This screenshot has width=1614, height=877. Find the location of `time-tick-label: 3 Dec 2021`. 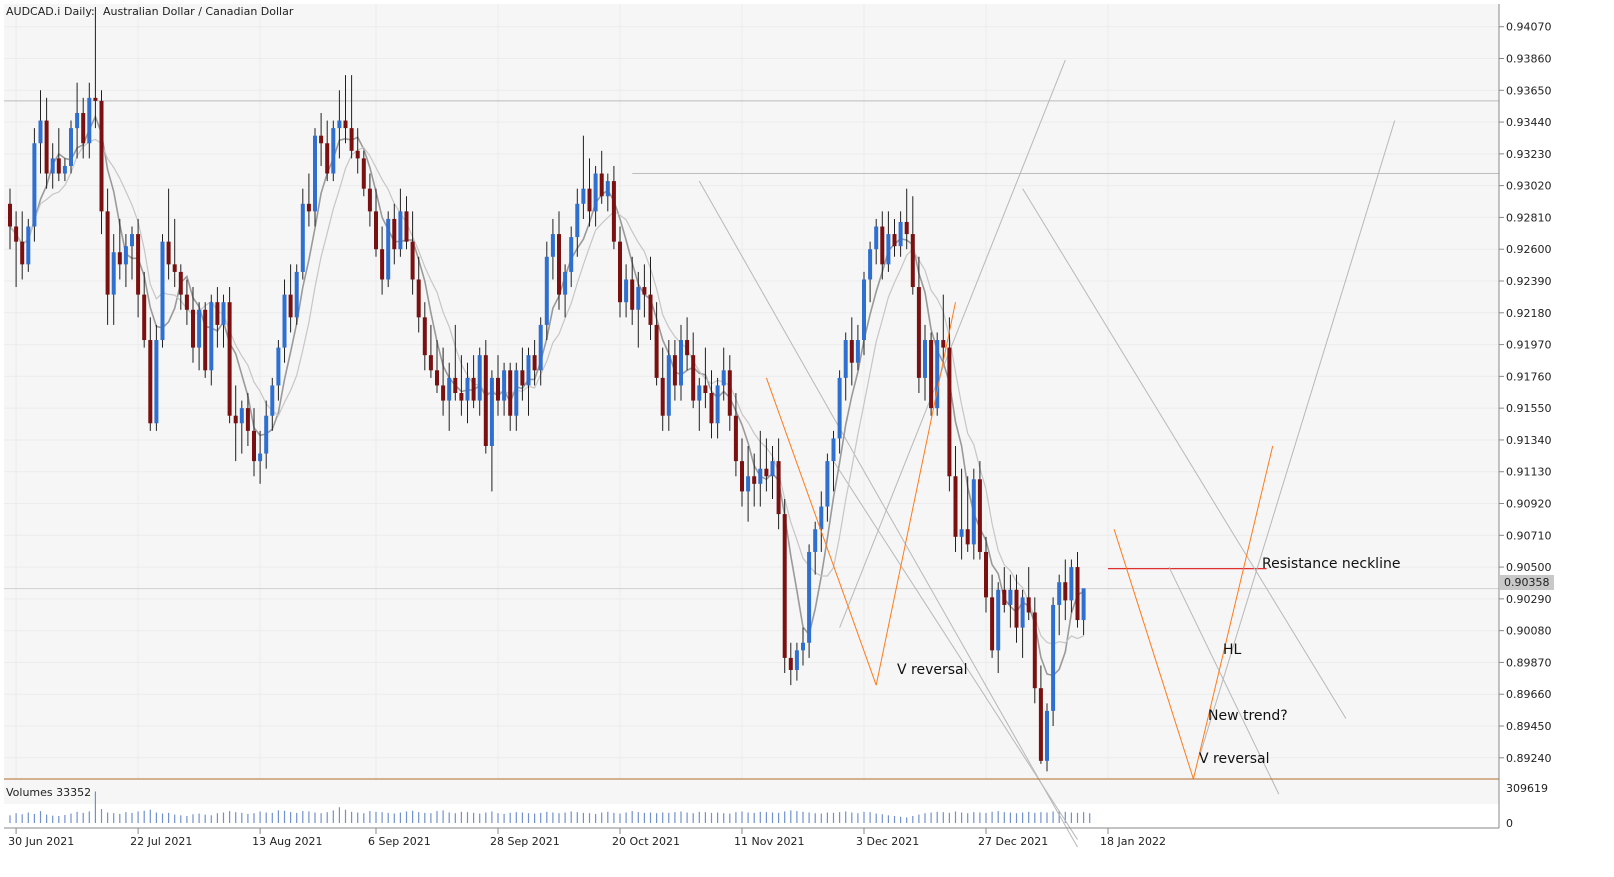

time-tick-label: 3 Dec 2021 is located at coordinates (887, 841).